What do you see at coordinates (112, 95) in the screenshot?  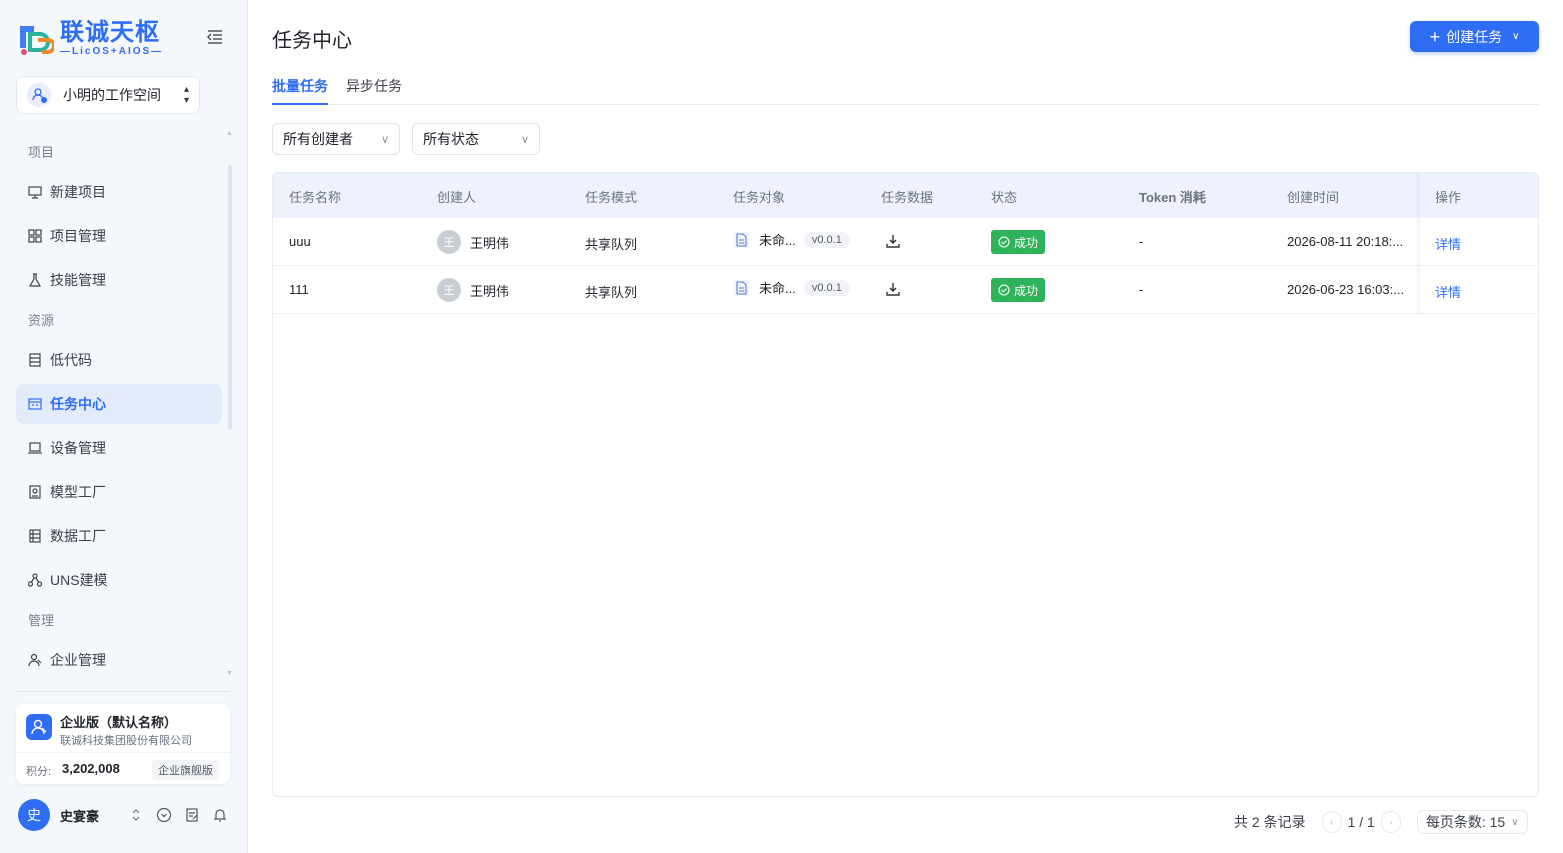 I see `workspace-label: 小明的工作空间` at bounding box center [112, 95].